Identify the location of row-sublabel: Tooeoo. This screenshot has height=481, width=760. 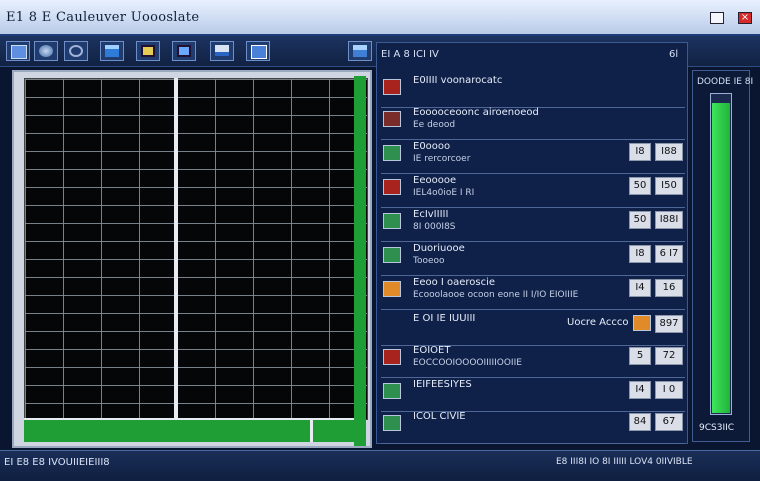
(429, 261).